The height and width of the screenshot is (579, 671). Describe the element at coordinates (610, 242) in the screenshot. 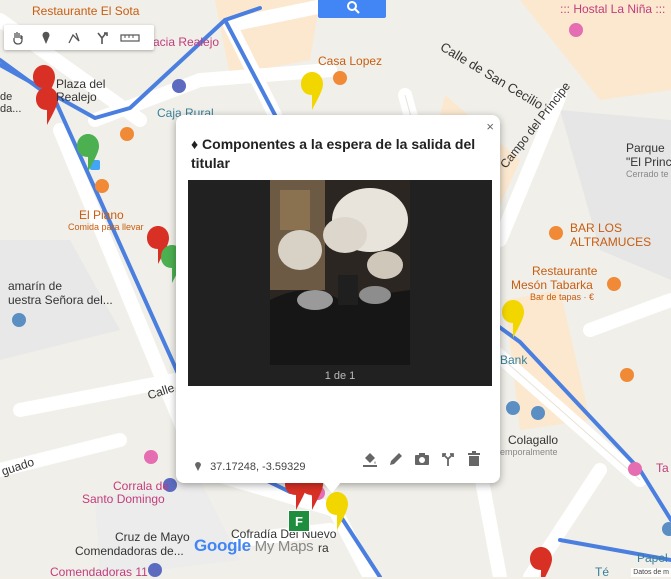

I see `map-label-bar-los-altramuces-2: ALTRAMUCES` at that location.